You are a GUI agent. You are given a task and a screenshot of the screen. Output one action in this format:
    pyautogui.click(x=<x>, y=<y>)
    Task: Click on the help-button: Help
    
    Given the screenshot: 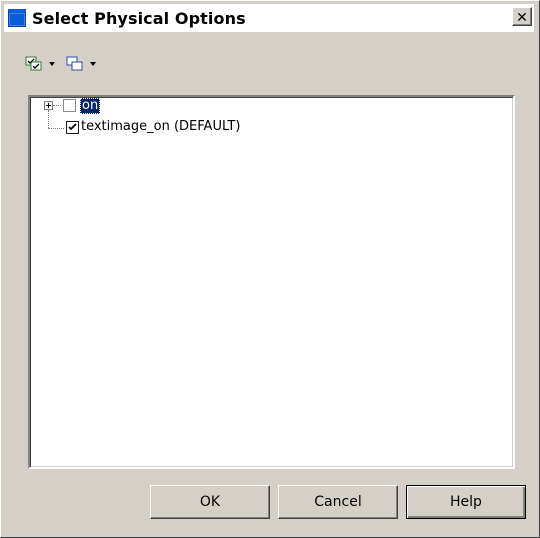 What is the action you would take?
    pyautogui.click(x=466, y=502)
    